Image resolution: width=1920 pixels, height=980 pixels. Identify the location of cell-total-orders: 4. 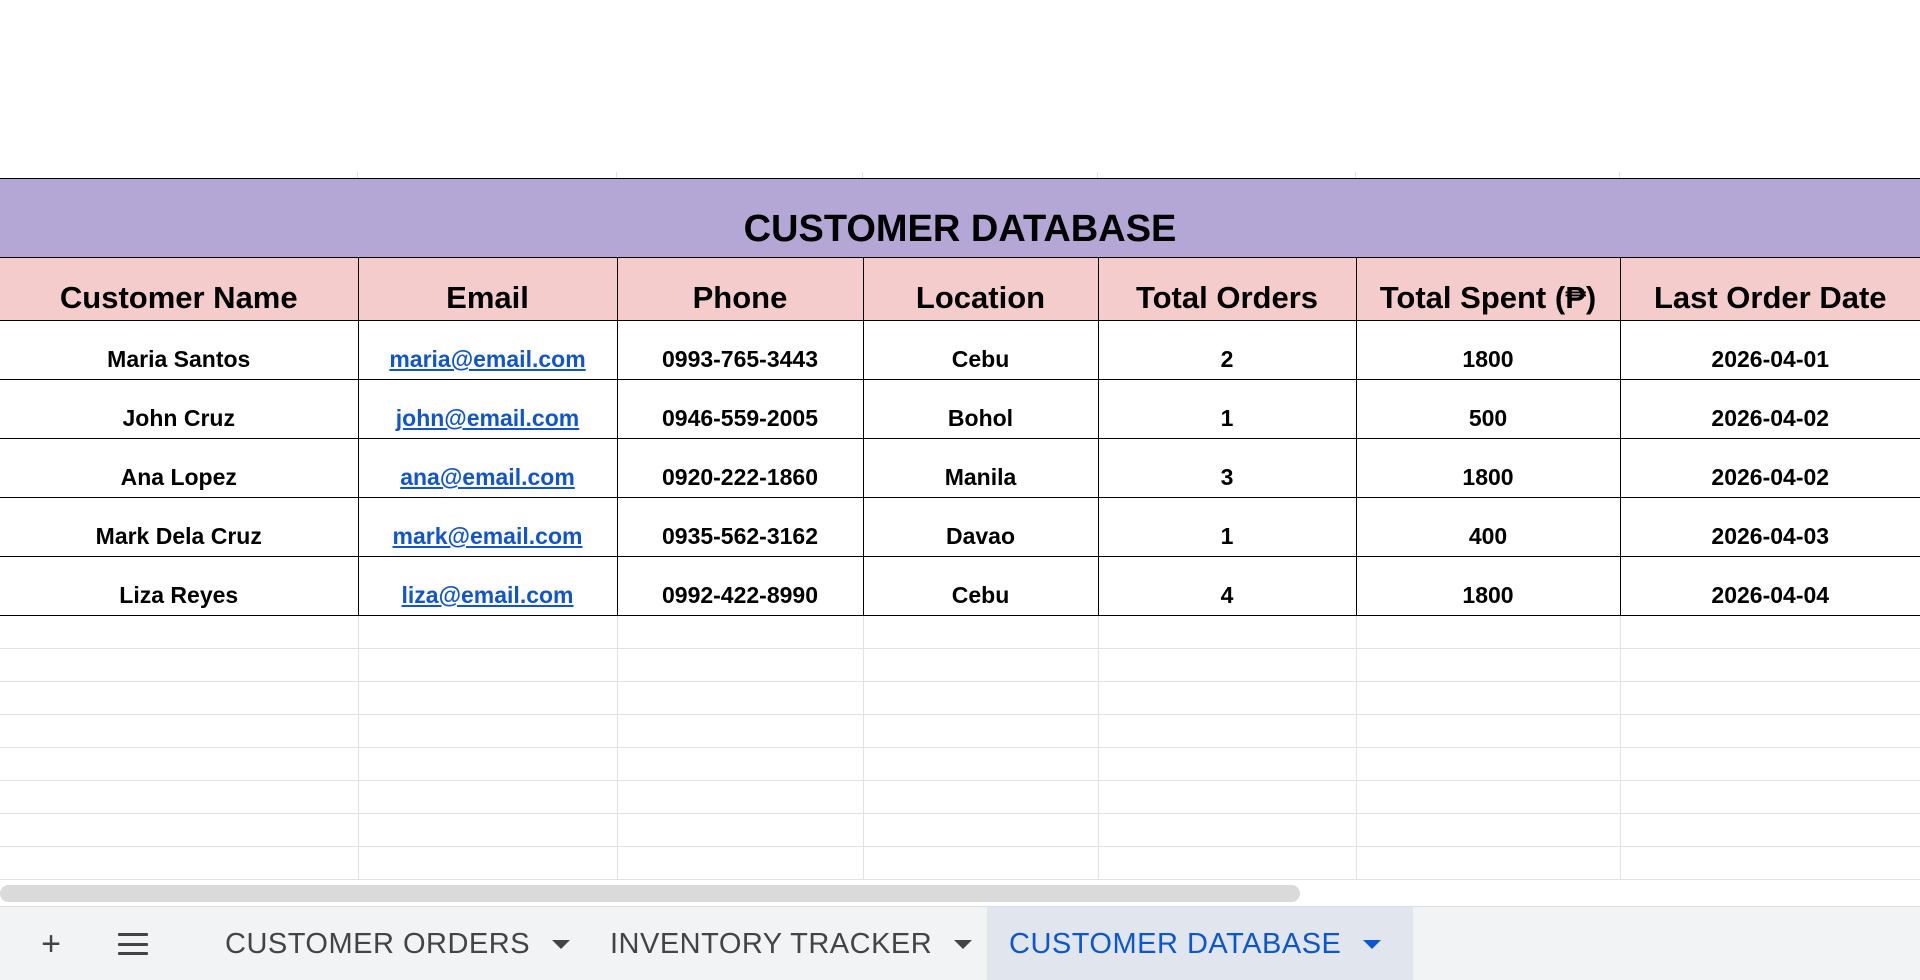
(1227, 586).